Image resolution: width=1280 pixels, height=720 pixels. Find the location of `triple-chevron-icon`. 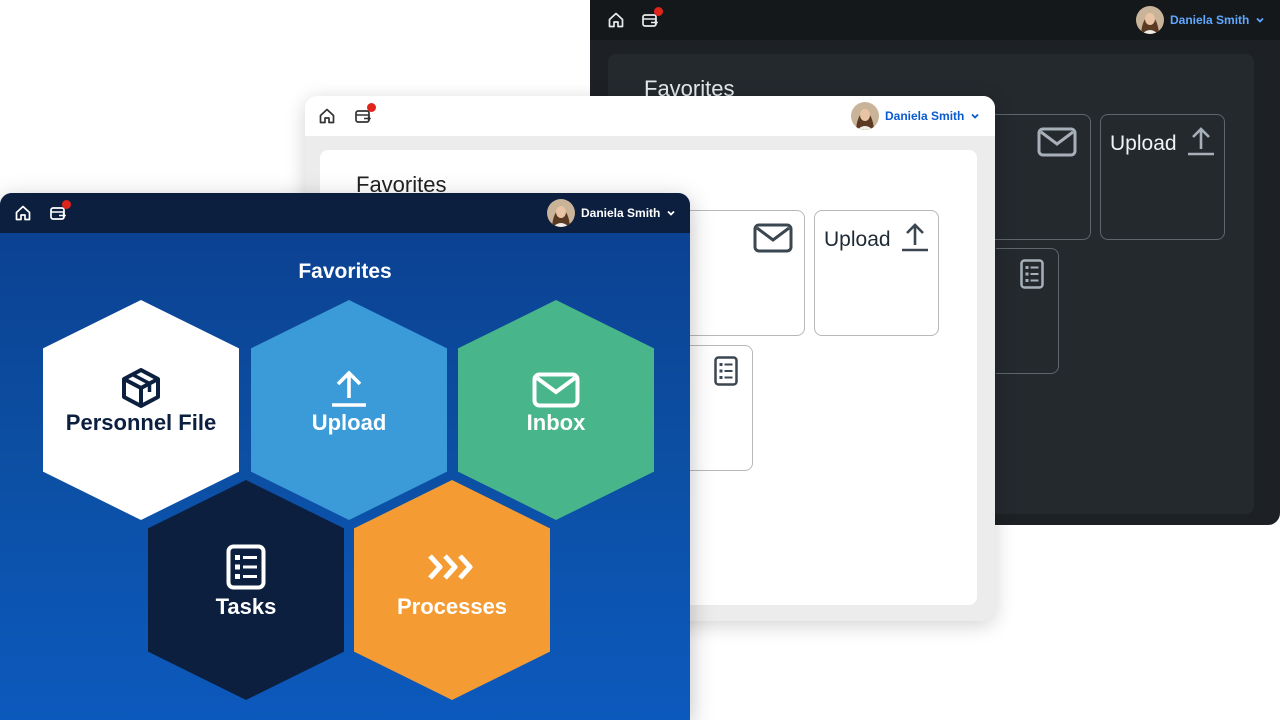

triple-chevron-icon is located at coordinates (452, 567).